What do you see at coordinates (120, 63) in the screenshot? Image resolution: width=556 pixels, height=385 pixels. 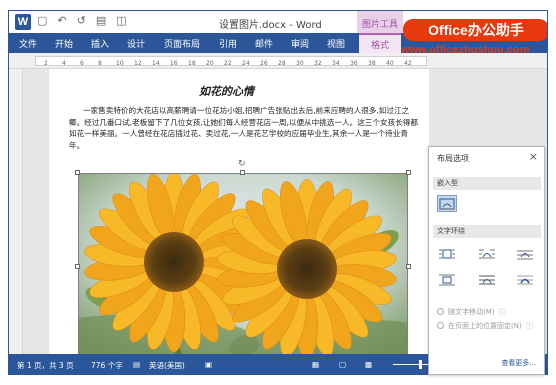 I see `ruler-tick-label: 10` at bounding box center [120, 63].